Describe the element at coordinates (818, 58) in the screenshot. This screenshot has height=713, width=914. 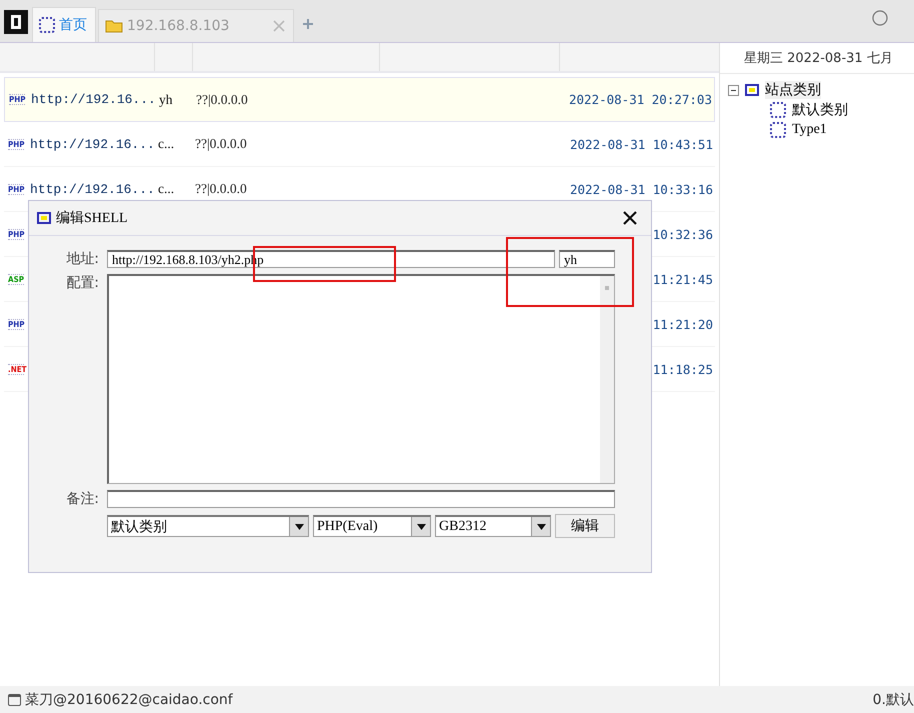
I see `date-text: 星期三 2022-08-31 七月` at that location.